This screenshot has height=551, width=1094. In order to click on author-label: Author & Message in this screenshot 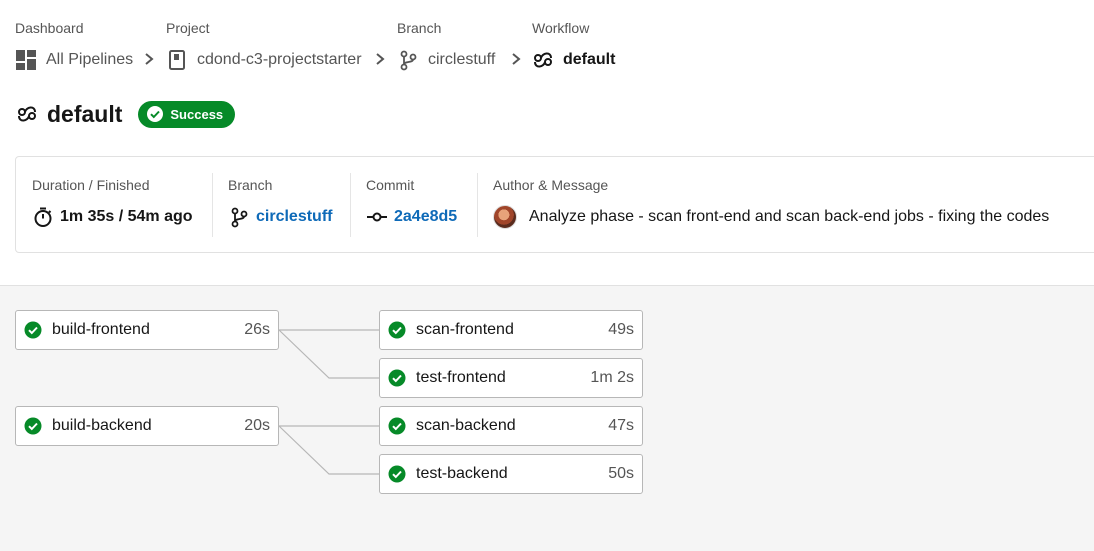, I will do `click(551, 185)`.